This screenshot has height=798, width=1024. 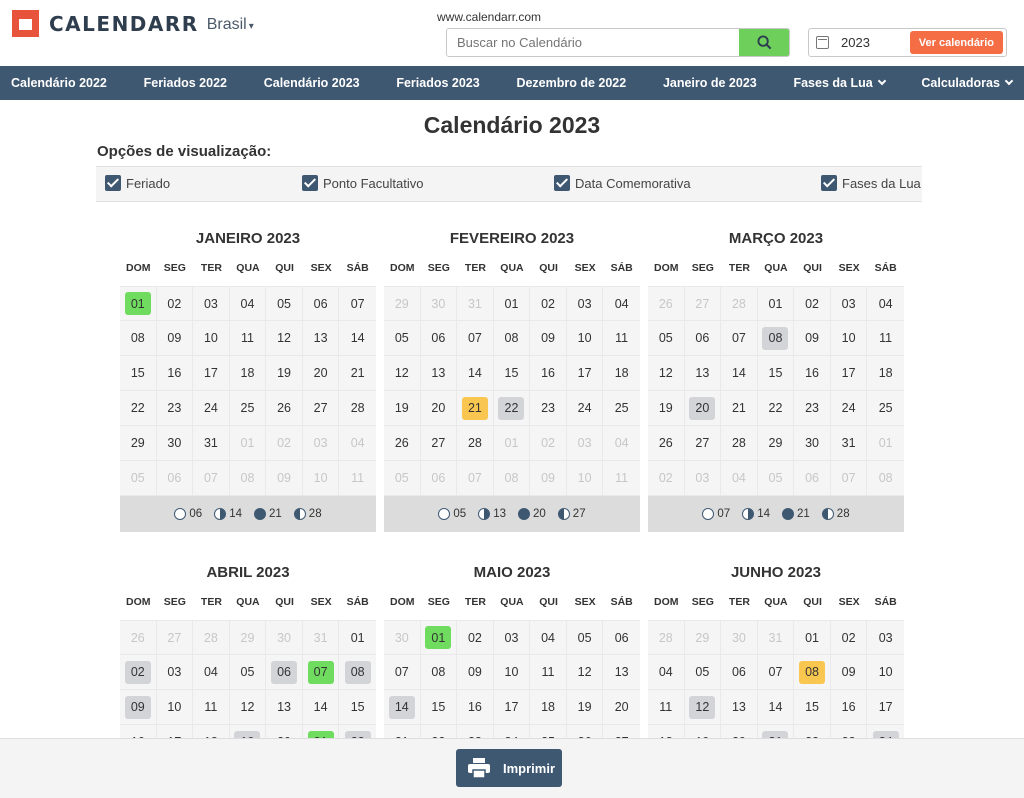 I want to click on print-button: Imprimir, so click(x=509, y=768).